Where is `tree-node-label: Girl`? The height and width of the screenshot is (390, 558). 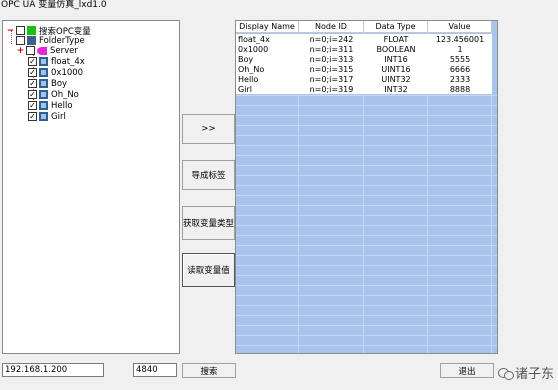
tree-node-label: Girl is located at coordinates (58, 116).